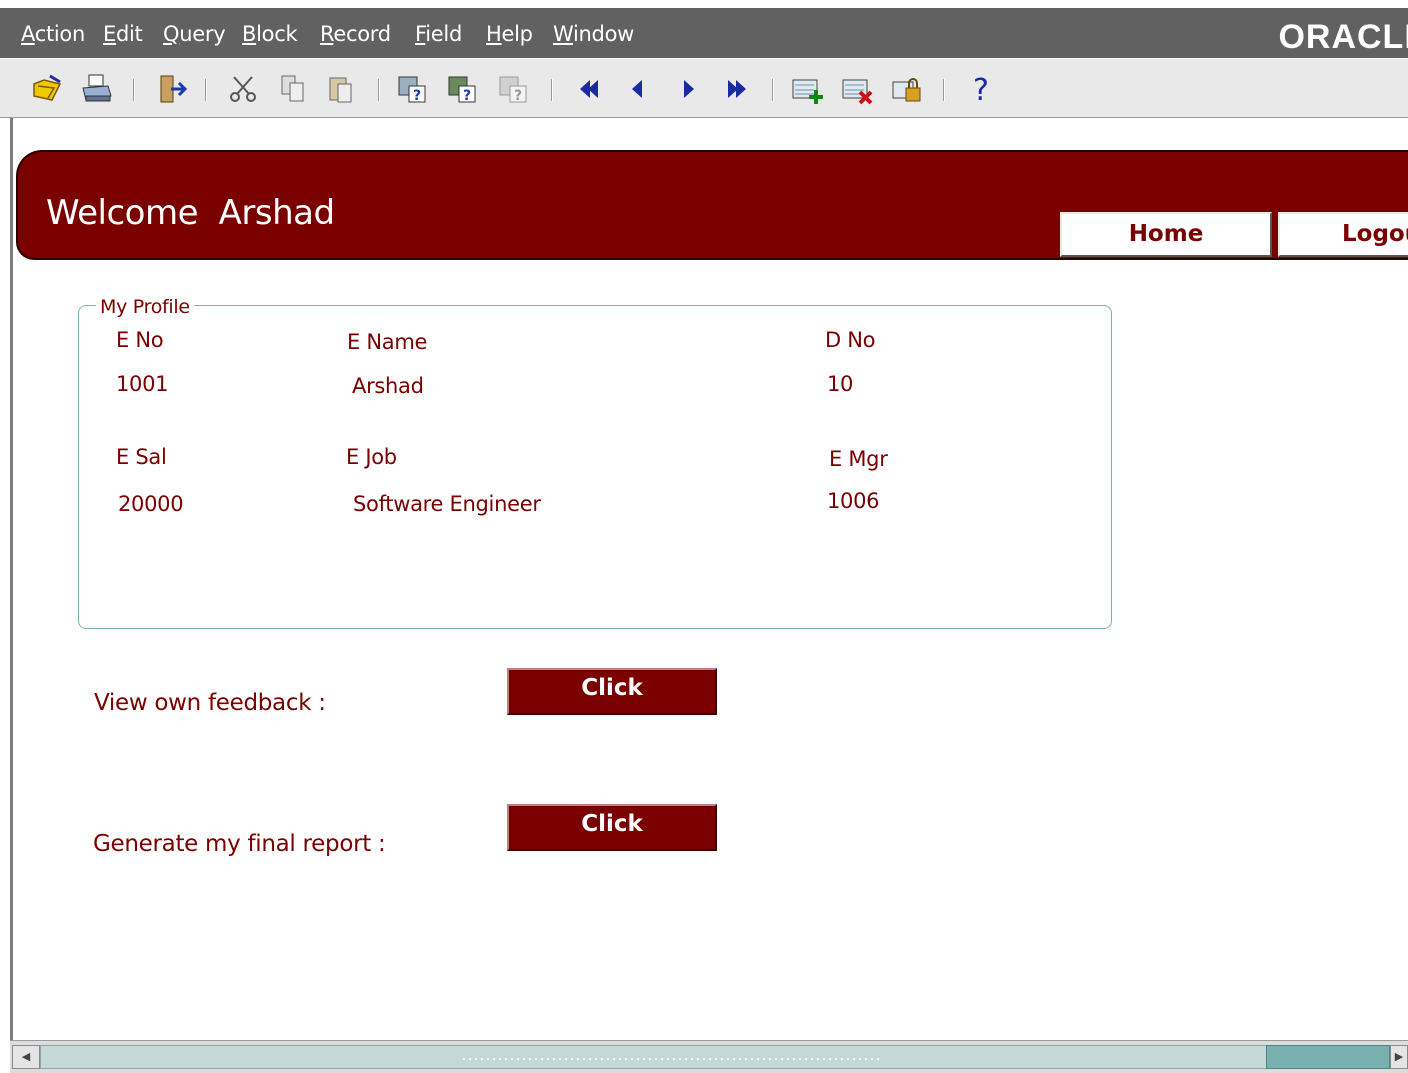 The width and height of the screenshot is (1408, 1073). I want to click on ename-label: E Name, so click(387, 342).